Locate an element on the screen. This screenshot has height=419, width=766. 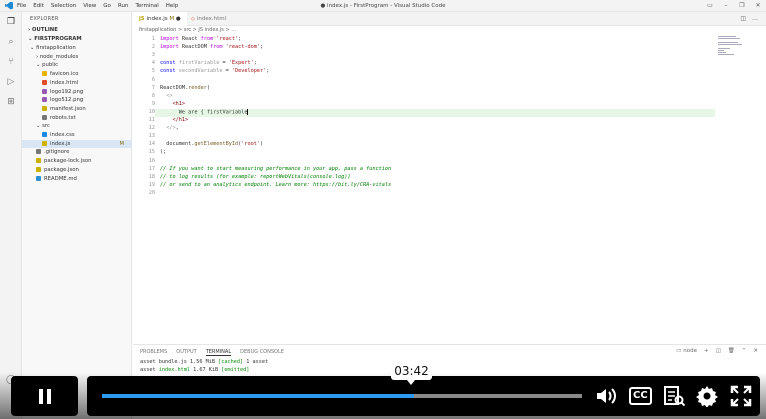
file-tree-label: index.js is located at coordinates (60, 143).